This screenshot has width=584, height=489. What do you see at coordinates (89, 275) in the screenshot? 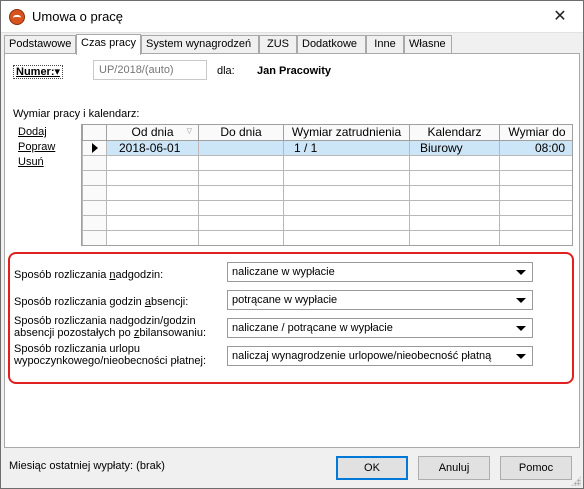
I see `overtime-label: Sposób rozliczania nadgodzin:` at bounding box center [89, 275].